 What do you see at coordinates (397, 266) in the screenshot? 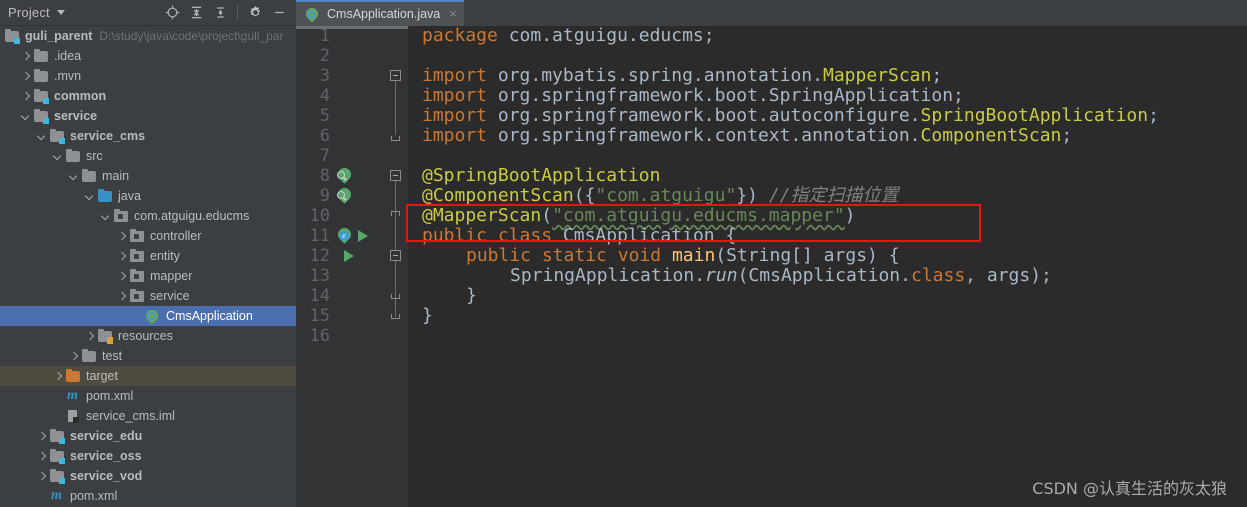
I see `fold-strip` at bounding box center [397, 266].